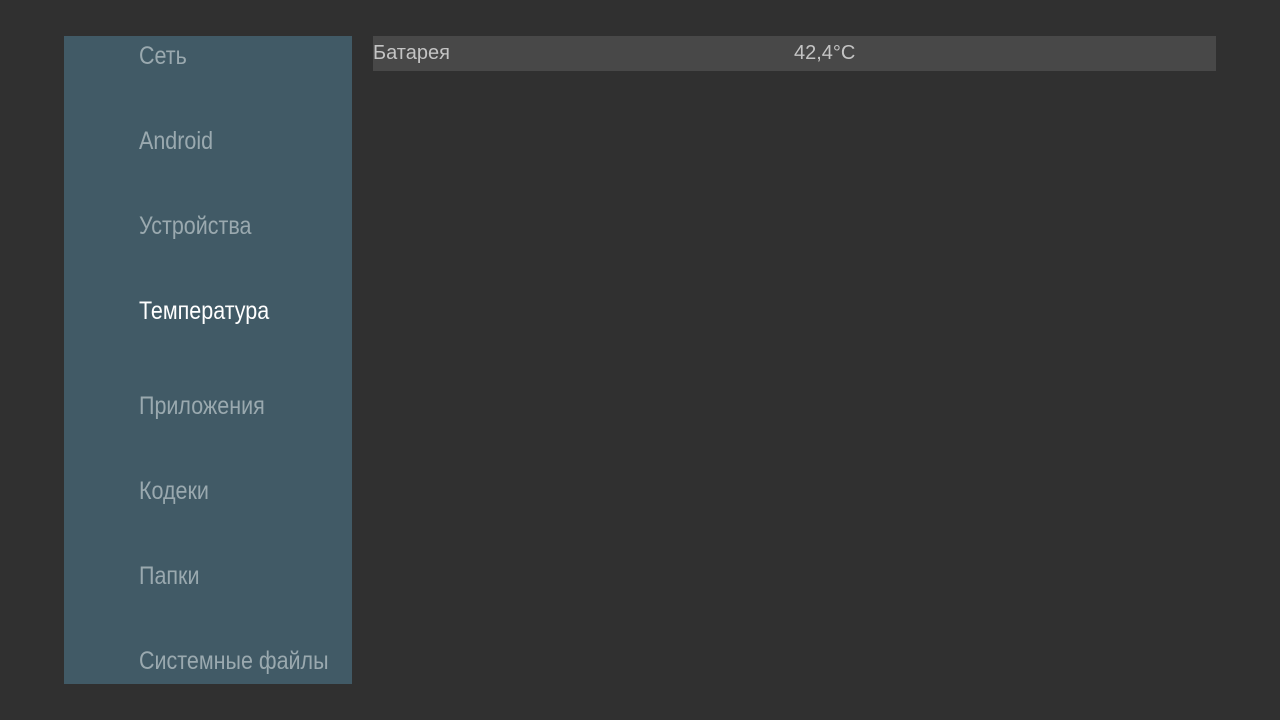 The image size is (1280, 720). What do you see at coordinates (825, 53) in the screenshot?
I see `row-value: 42,4°C` at bounding box center [825, 53].